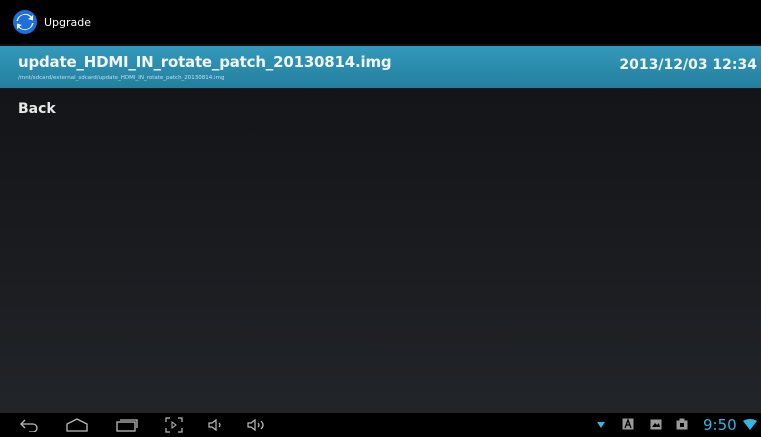  What do you see at coordinates (720, 425) in the screenshot?
I see `status-clock: 9:50` at bounding box center [720, 425].